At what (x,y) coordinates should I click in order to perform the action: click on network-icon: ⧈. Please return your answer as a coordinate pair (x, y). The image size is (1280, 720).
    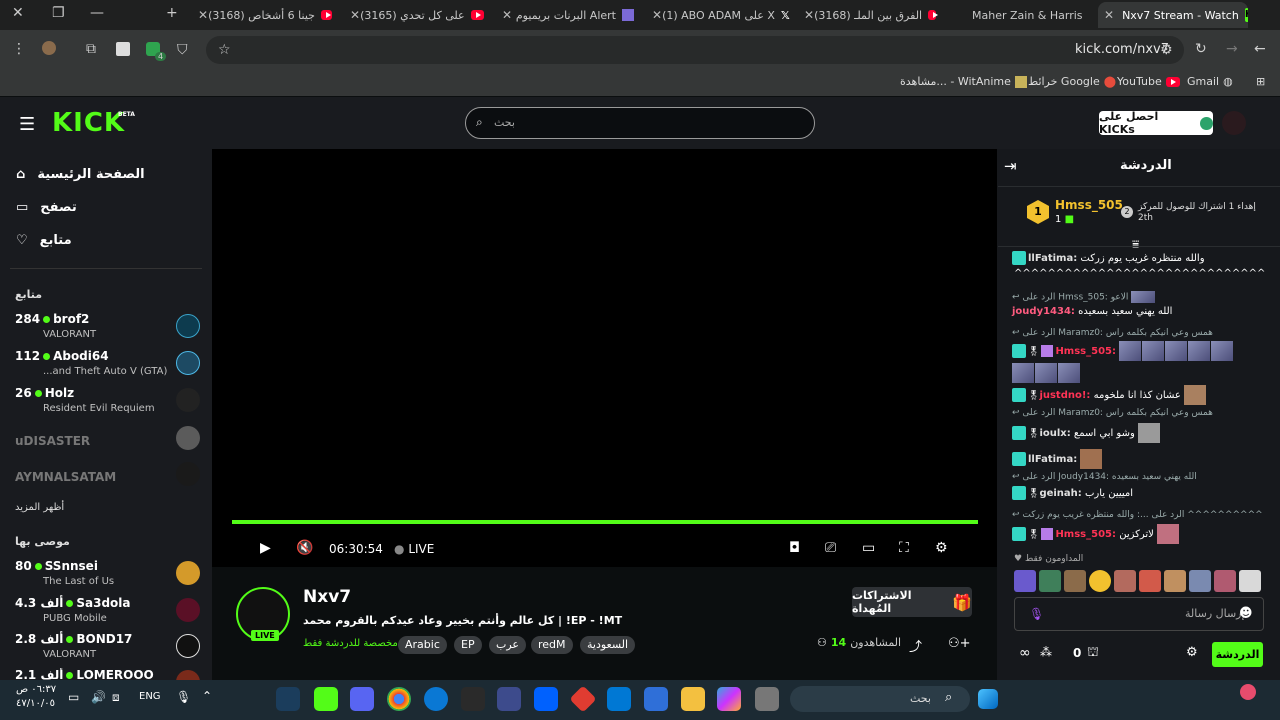
    Looking at the image, I should click on (116, 697).